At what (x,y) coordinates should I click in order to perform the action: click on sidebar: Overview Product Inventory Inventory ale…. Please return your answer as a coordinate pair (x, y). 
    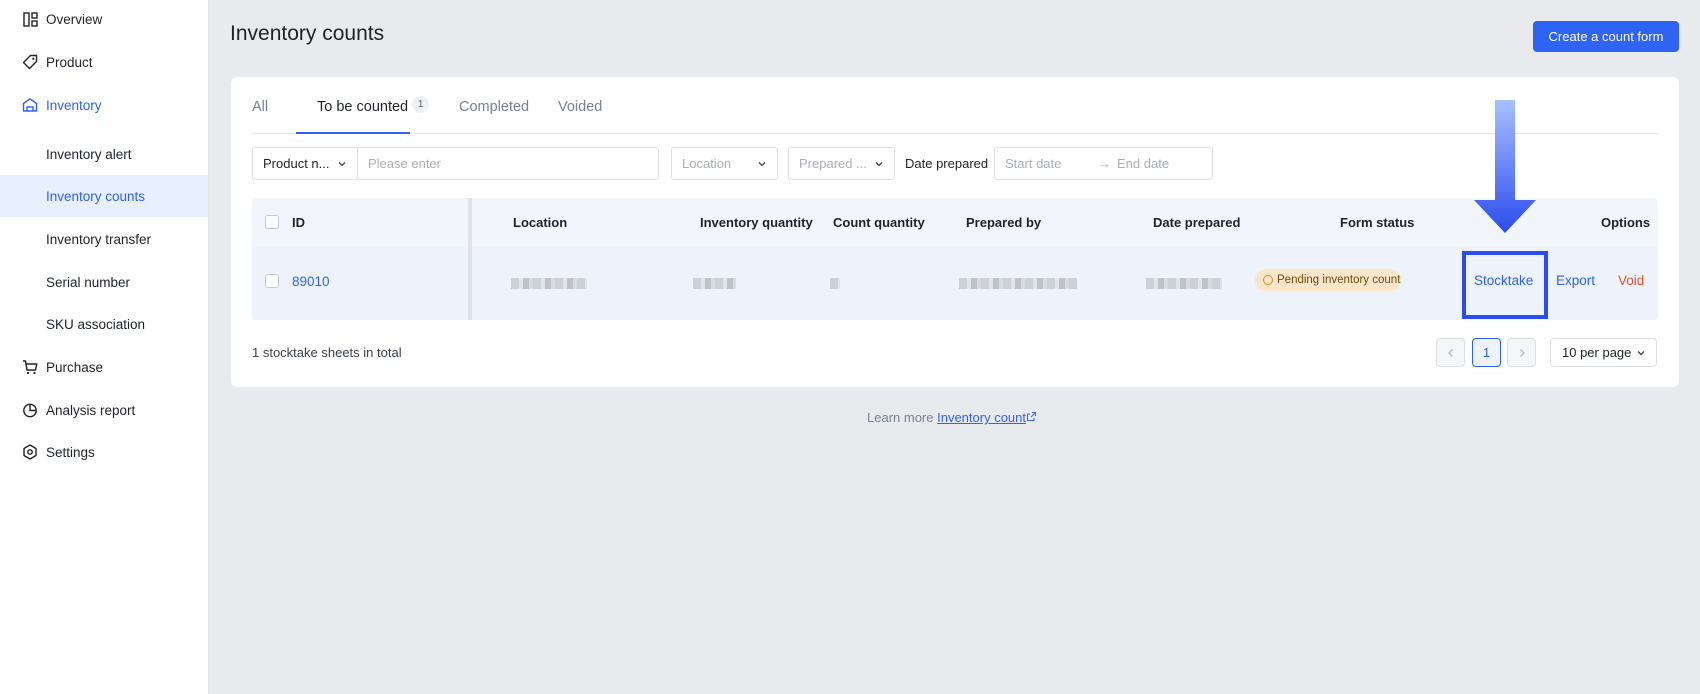
    Looking at the image, I should click on (104, 347).